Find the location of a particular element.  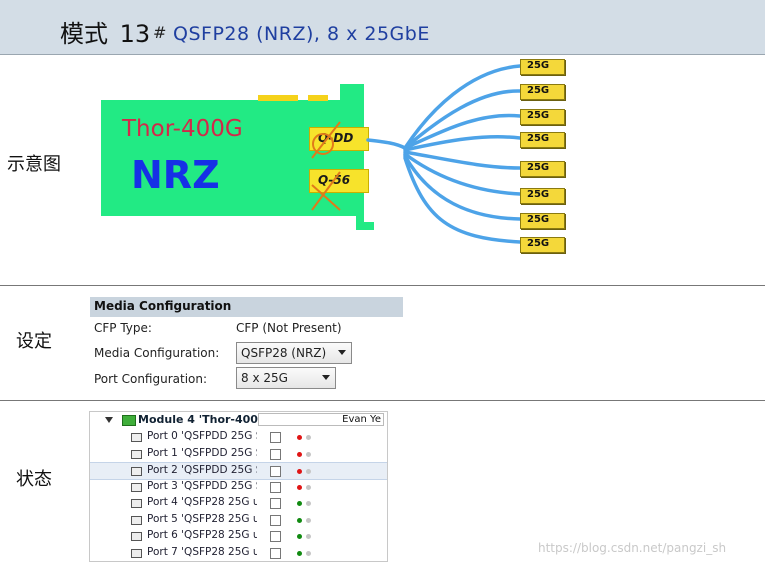

port-label: Port 2 'QSFPDD 25G SR is located at coordinates (202, 470).